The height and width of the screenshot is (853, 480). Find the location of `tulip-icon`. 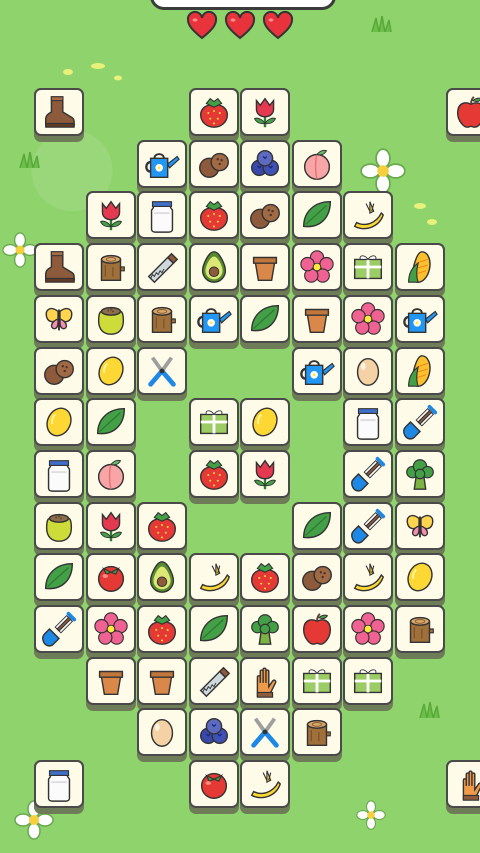

tulip-icon is located at coordinates (110, 526).